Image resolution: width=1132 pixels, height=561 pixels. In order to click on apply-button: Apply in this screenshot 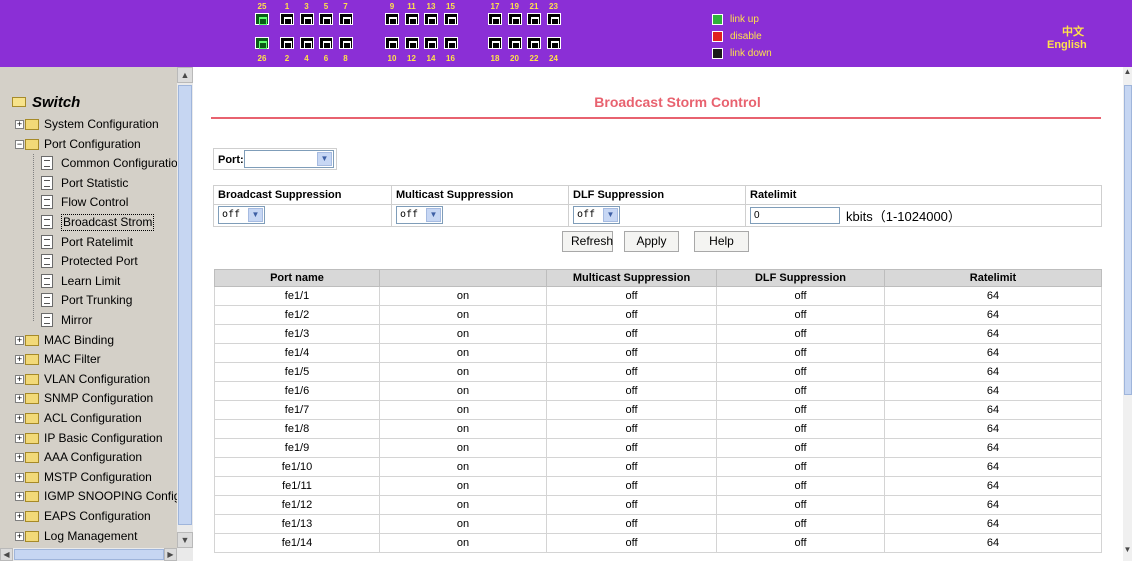, I will do `click(651, 241)`.